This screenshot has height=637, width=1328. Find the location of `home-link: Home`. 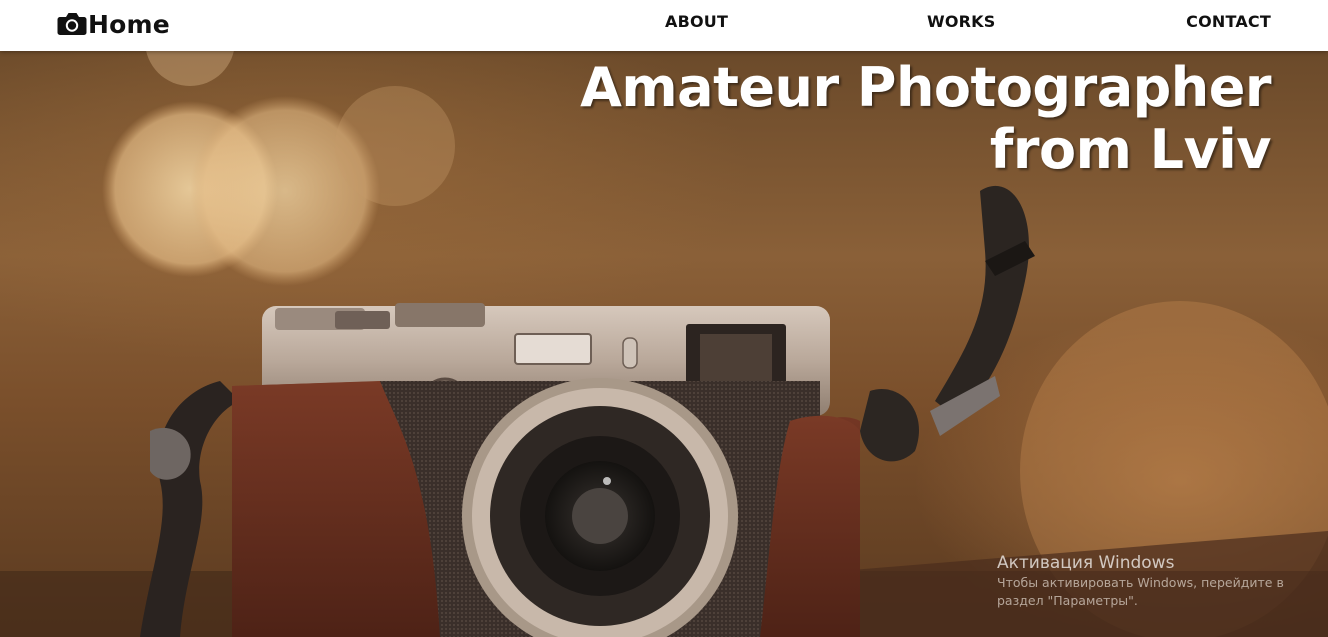

home-link: Home is located at coordinates (113, 24).